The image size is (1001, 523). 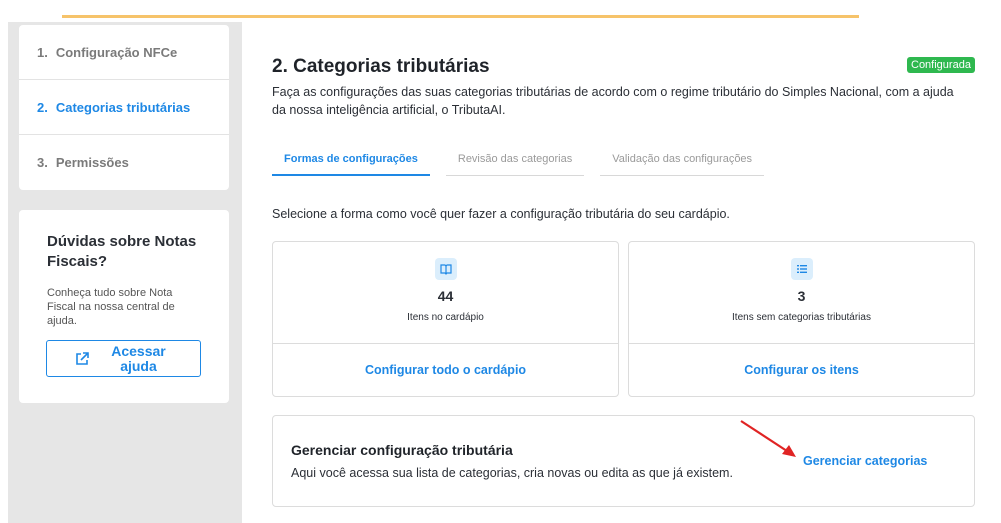 I want to click on step-number: 2., so click(x=42, y=107).